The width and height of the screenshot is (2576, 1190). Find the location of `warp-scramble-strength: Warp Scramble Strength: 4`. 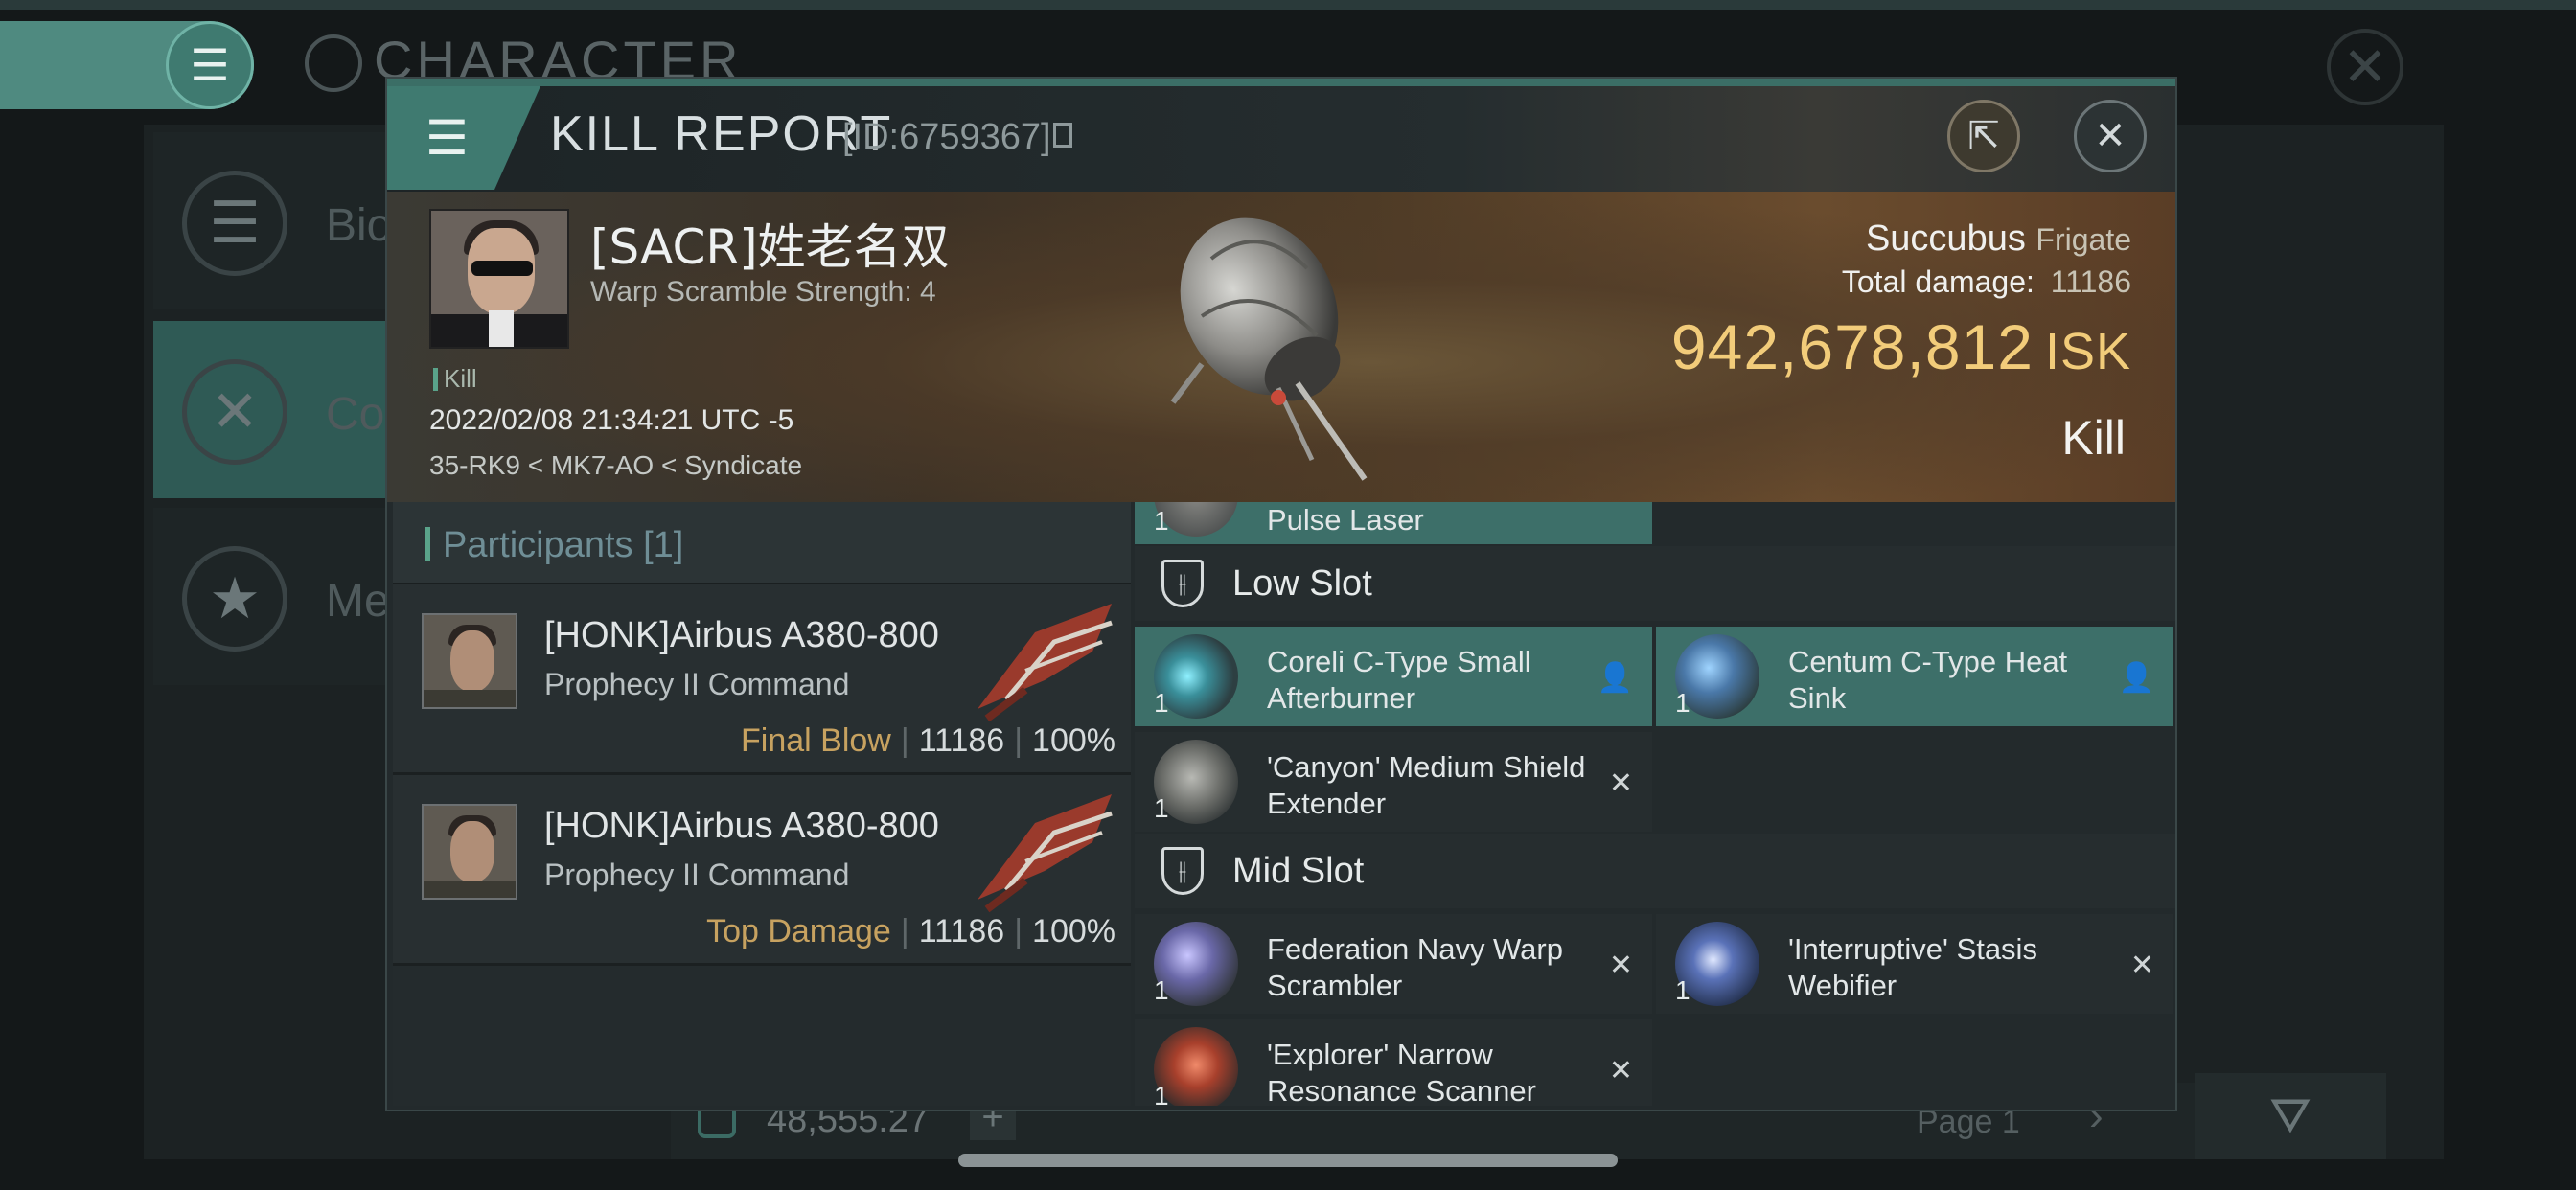

warp-scramble-strength: Warp Scramble Strength: 4 is located at coordinates (763, 292).